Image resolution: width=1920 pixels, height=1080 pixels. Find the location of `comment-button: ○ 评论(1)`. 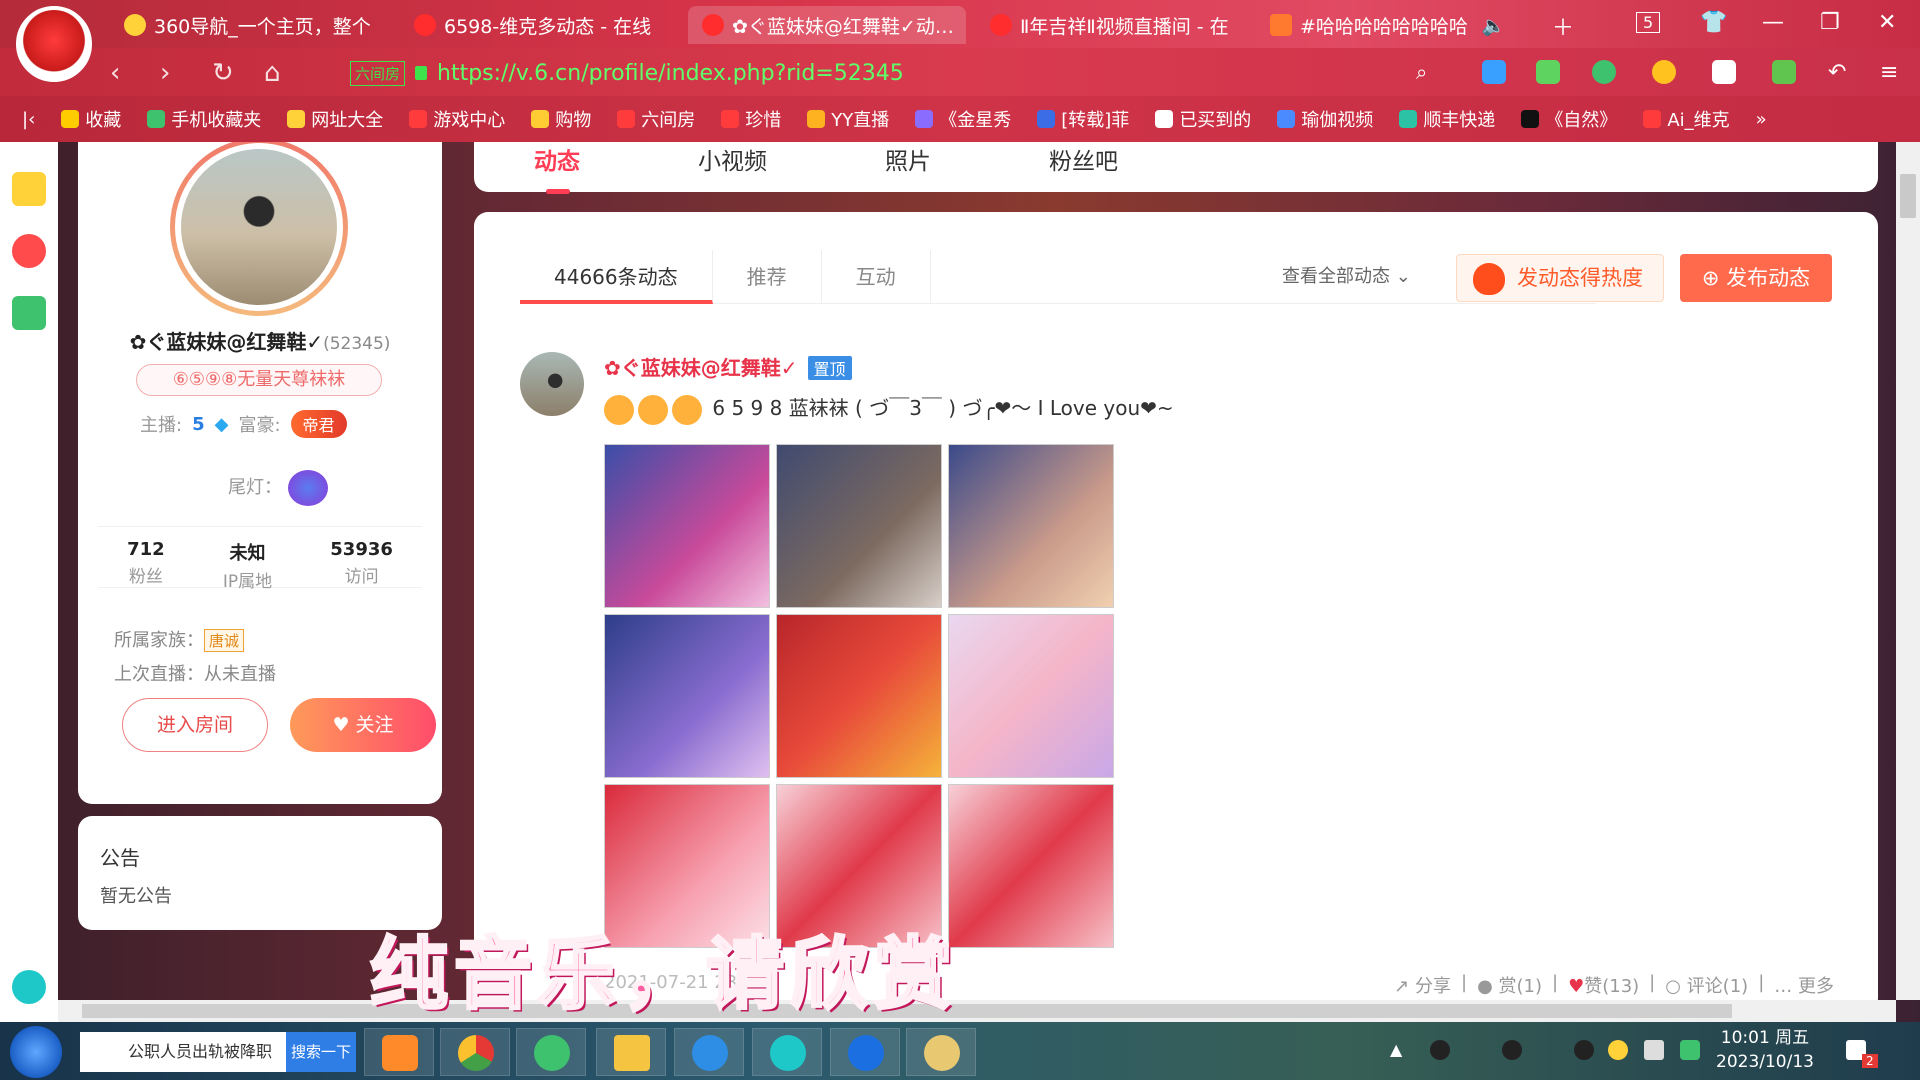

comment-button: ○ 评论(1) is located at coordinates (1706, 985).